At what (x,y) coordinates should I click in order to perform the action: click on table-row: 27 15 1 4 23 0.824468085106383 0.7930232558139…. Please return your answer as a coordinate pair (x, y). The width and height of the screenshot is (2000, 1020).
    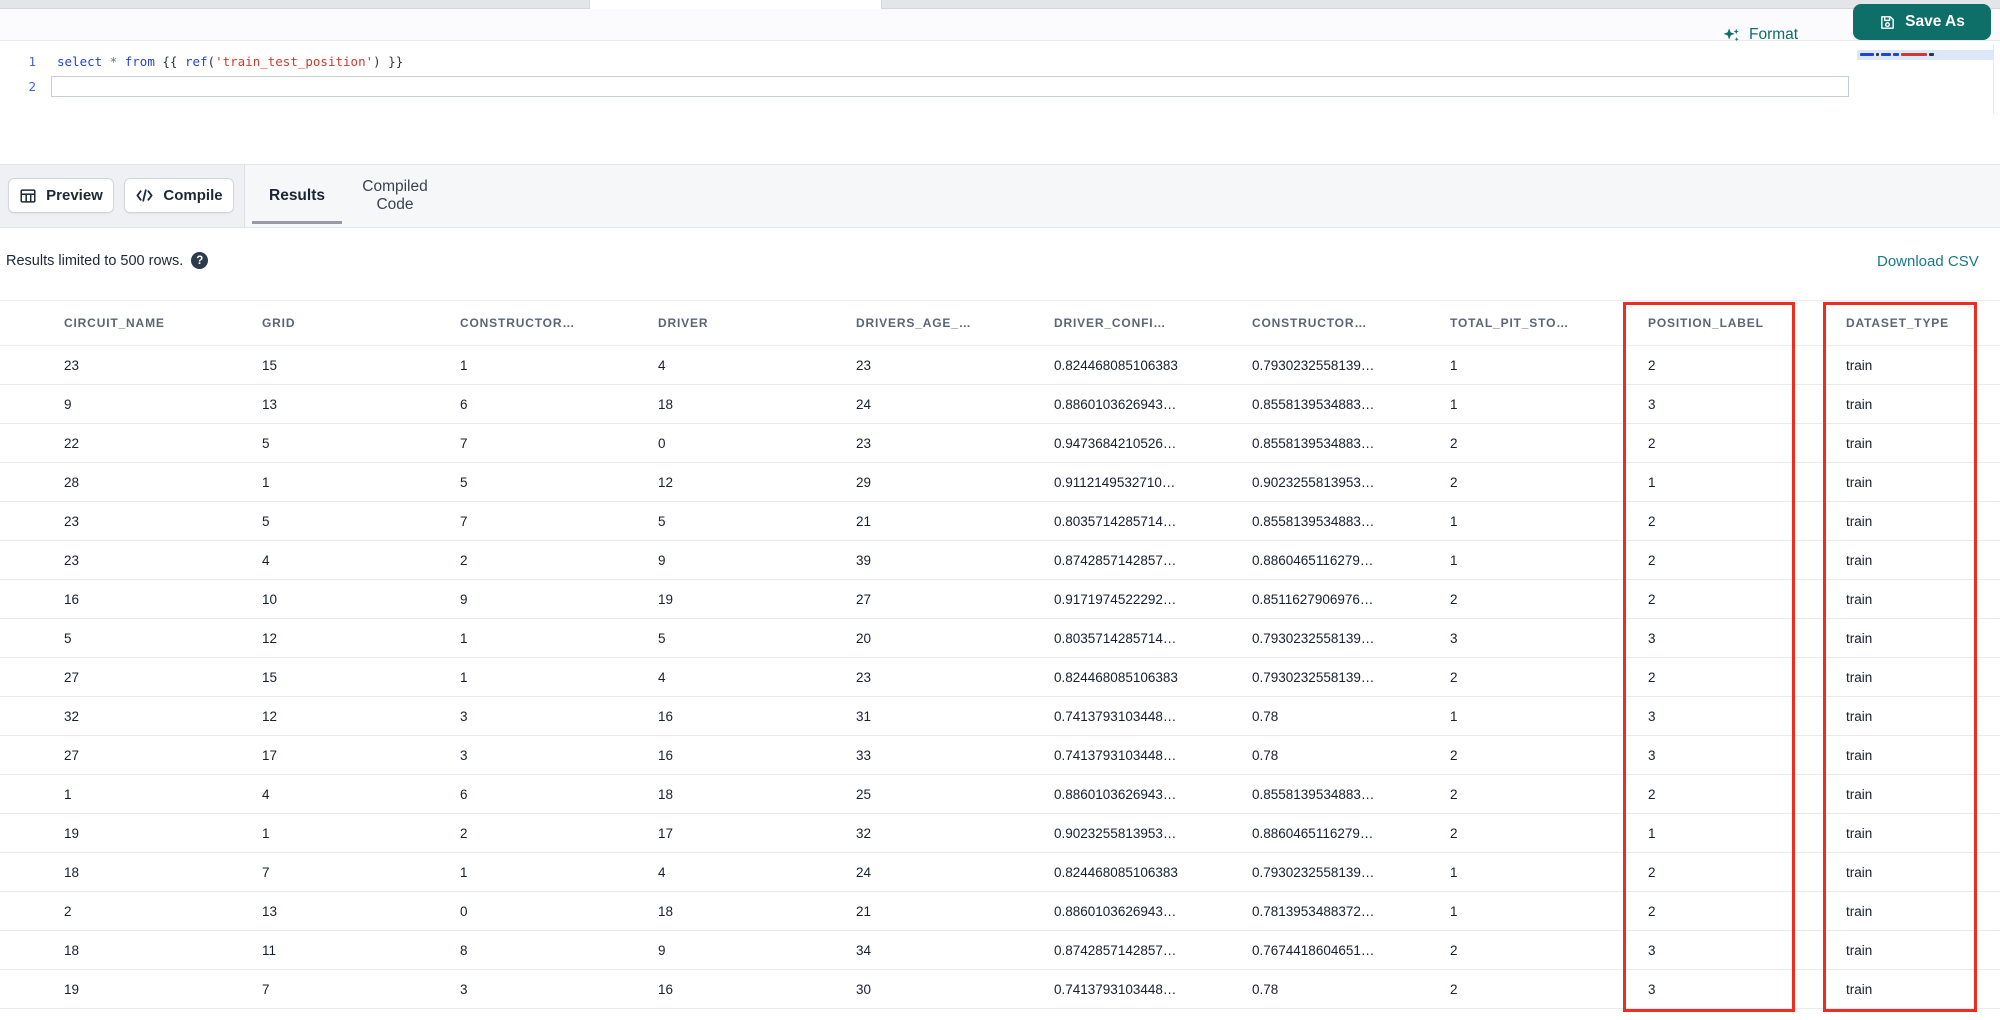
    Looking at the image, I should click on (1000, 677).